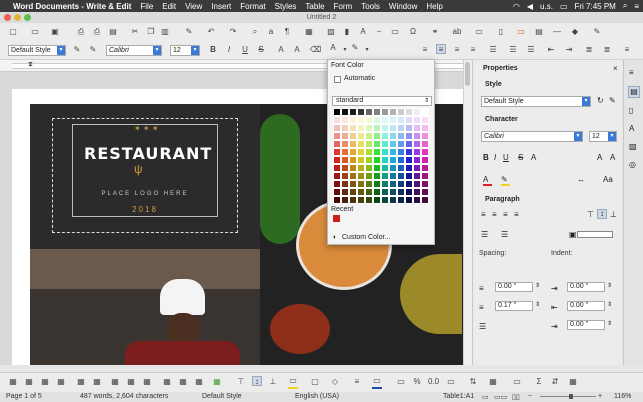 The width and height of the screenshot is (643, 402). I want to click on sort-ascending-icon: ⇵, so click(555, 382).